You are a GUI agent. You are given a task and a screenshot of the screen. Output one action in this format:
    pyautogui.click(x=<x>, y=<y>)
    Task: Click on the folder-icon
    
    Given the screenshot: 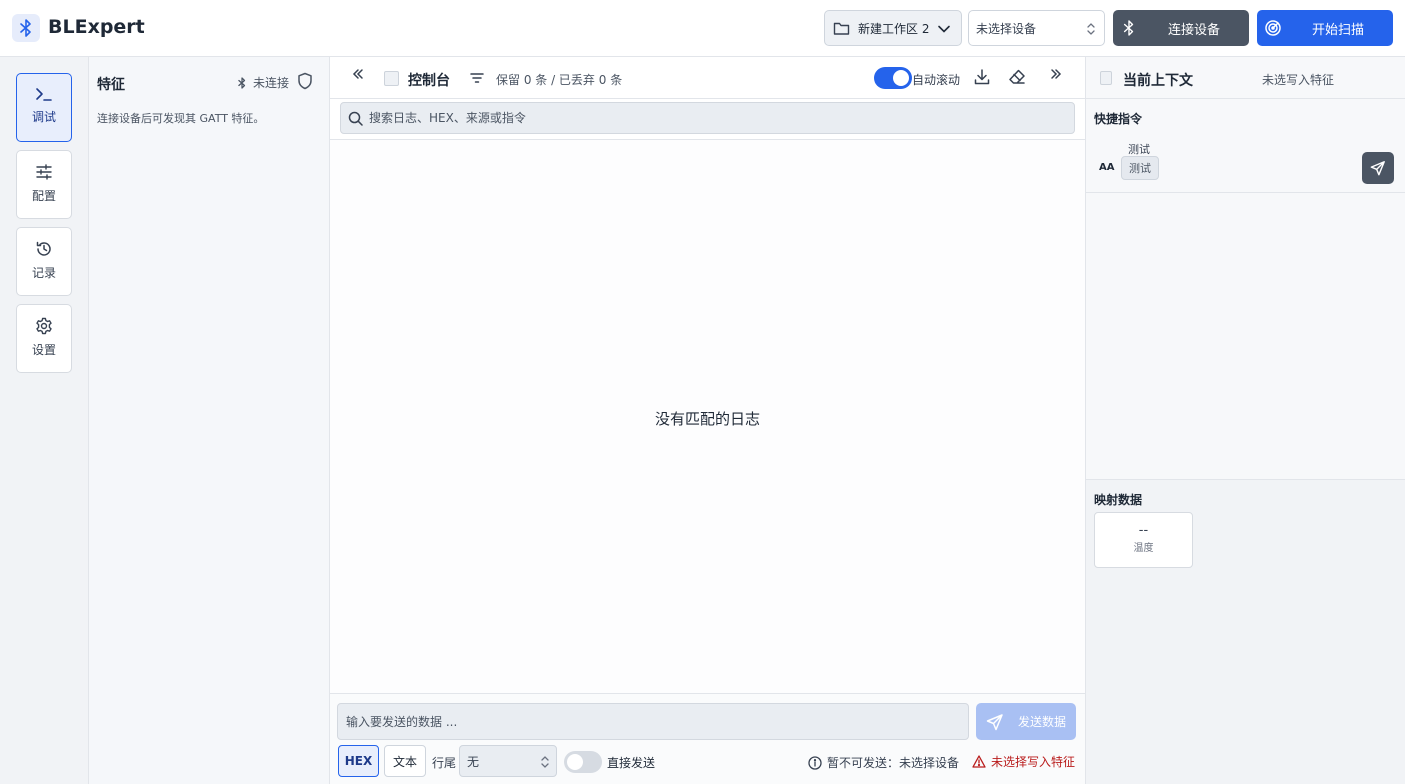 What is the action you would take?
    pyautogui.click(x=841, y=28)
    